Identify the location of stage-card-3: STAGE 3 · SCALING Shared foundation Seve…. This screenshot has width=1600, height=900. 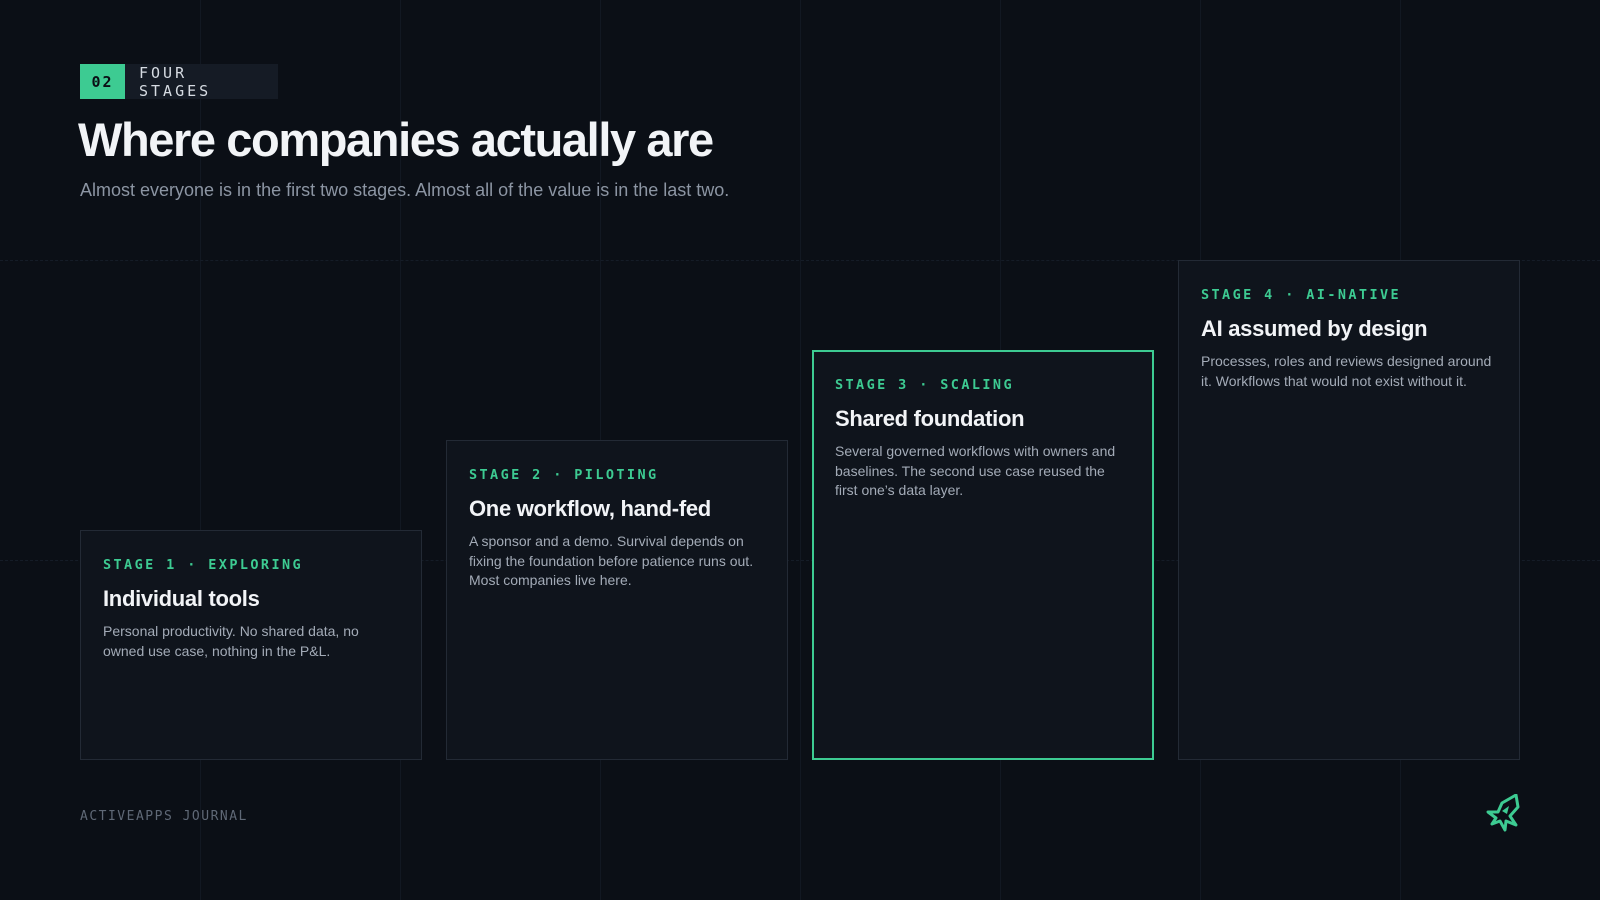
(983, 555).